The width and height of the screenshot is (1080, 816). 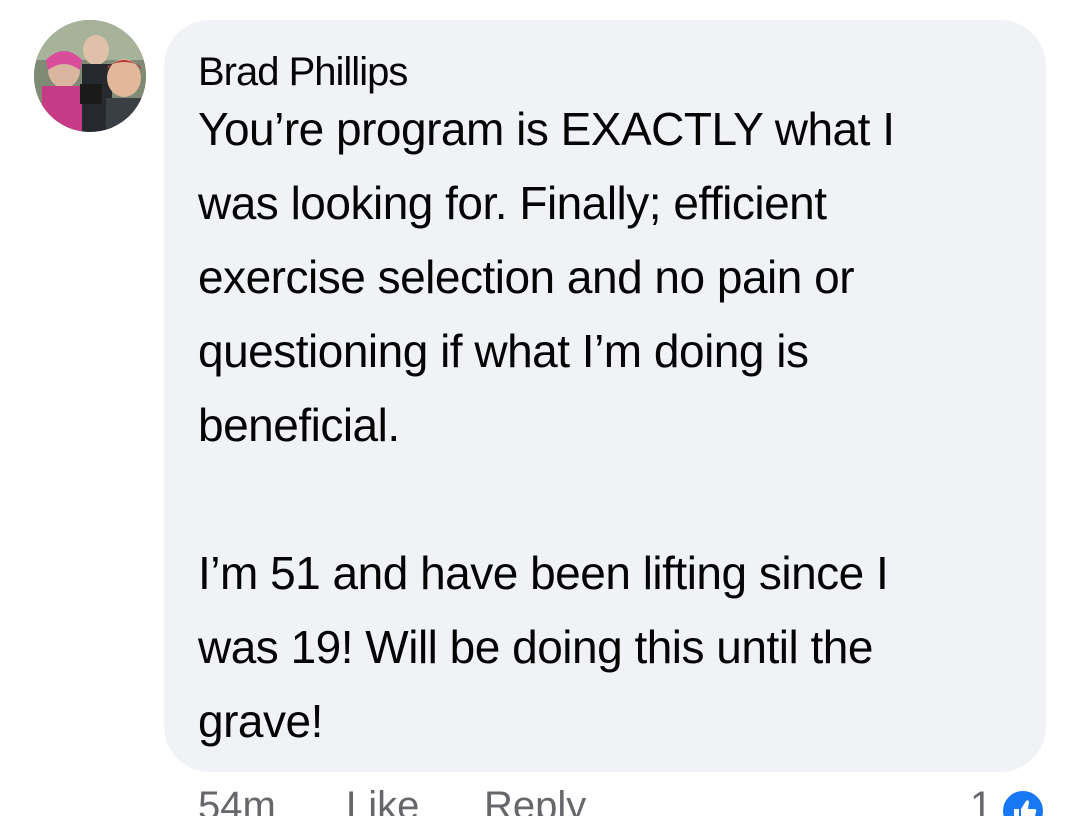 I want to click on comment-line: grave!, so click(x=260, y=721).